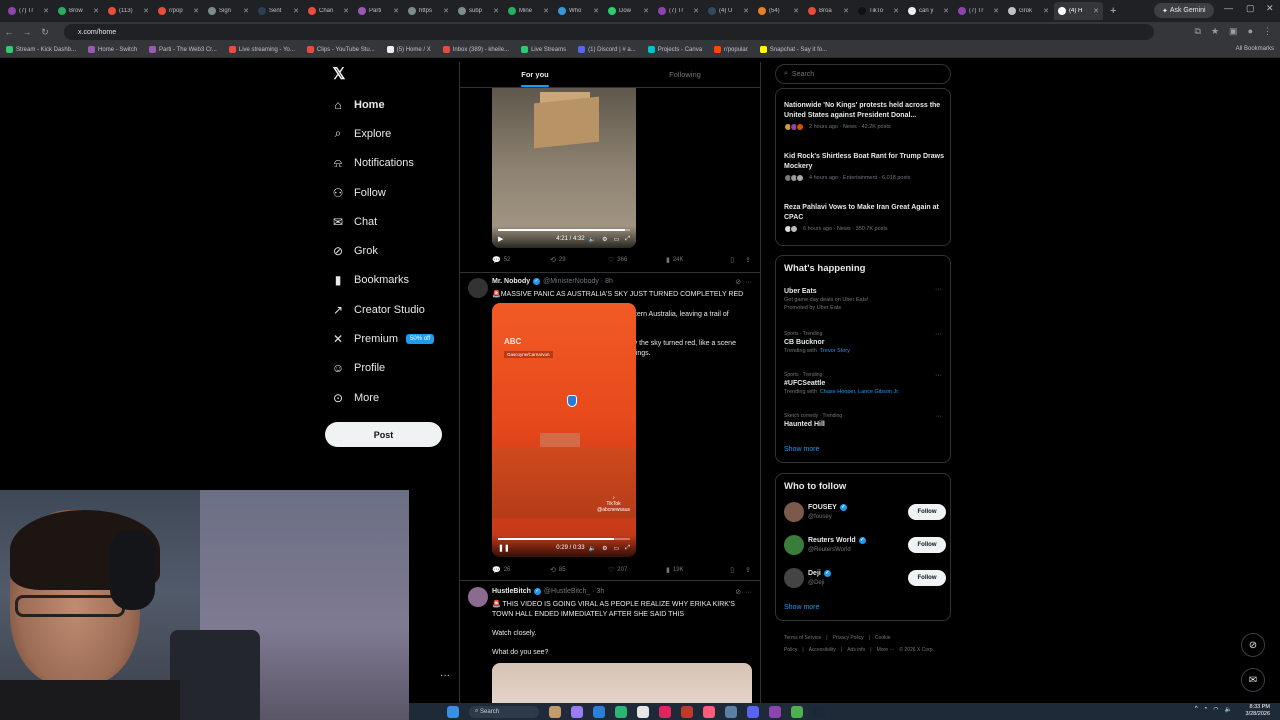  What do you see at coordinates (637, 260) in the screenshot?
I see `like-button: ♡ 366` at bounding box center [637, 260].